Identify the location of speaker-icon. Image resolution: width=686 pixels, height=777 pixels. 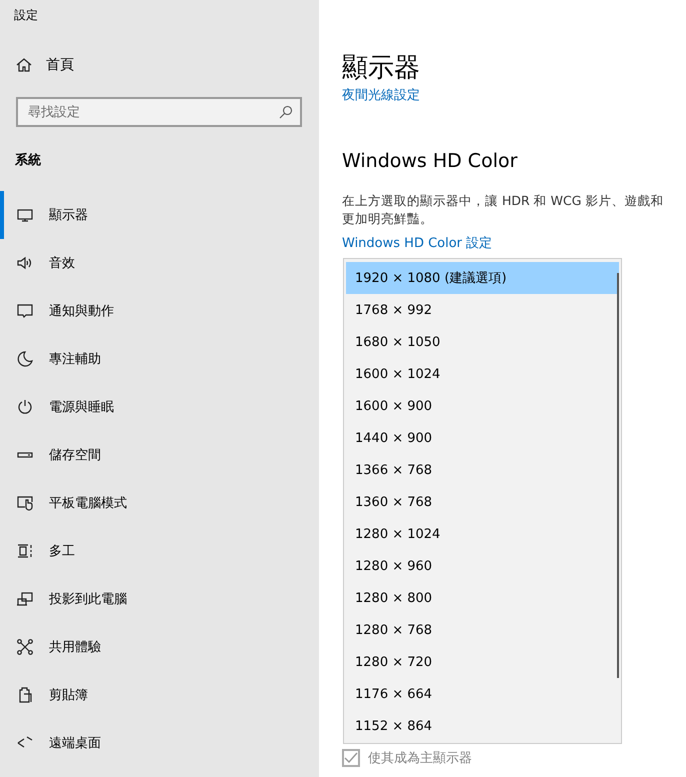
(25, 263).